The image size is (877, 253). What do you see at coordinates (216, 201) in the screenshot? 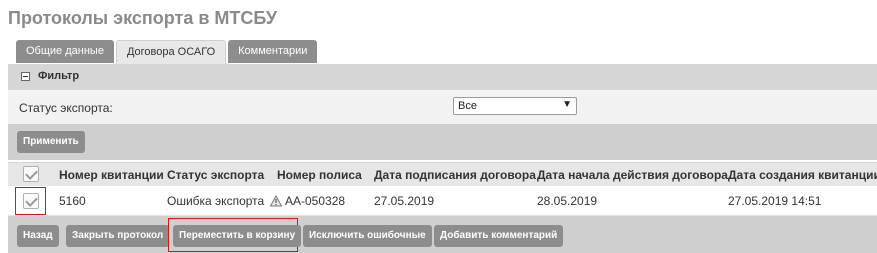
I see `export-status-cell: Ошибка экспорта` at bounding box center [216, 201].